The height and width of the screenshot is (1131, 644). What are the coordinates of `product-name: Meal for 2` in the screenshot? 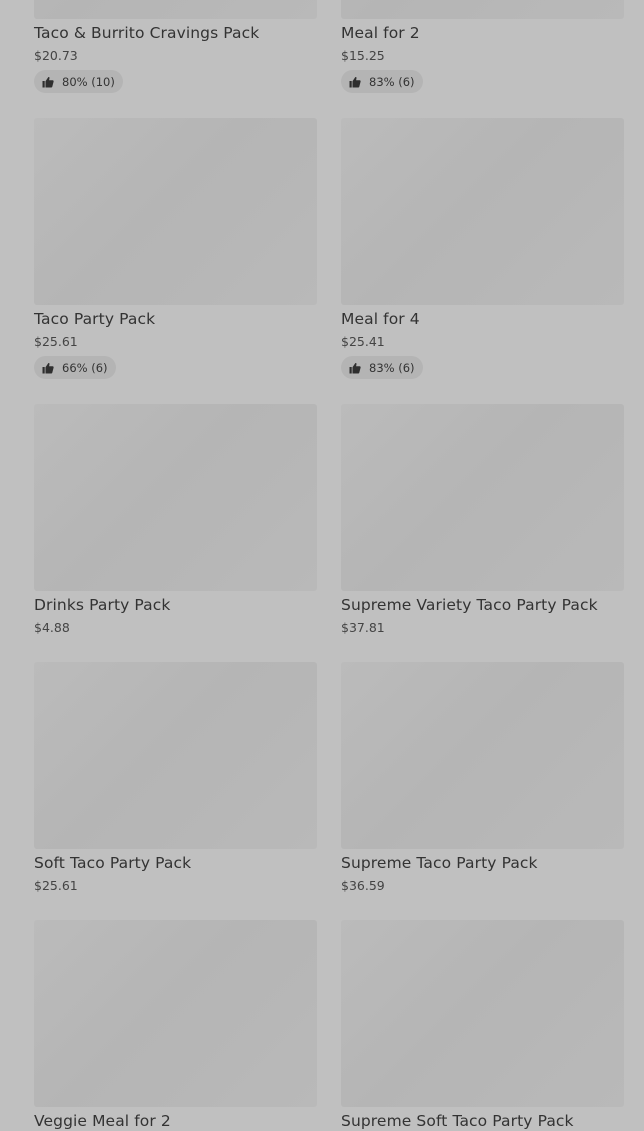 It's located at (380, 33).